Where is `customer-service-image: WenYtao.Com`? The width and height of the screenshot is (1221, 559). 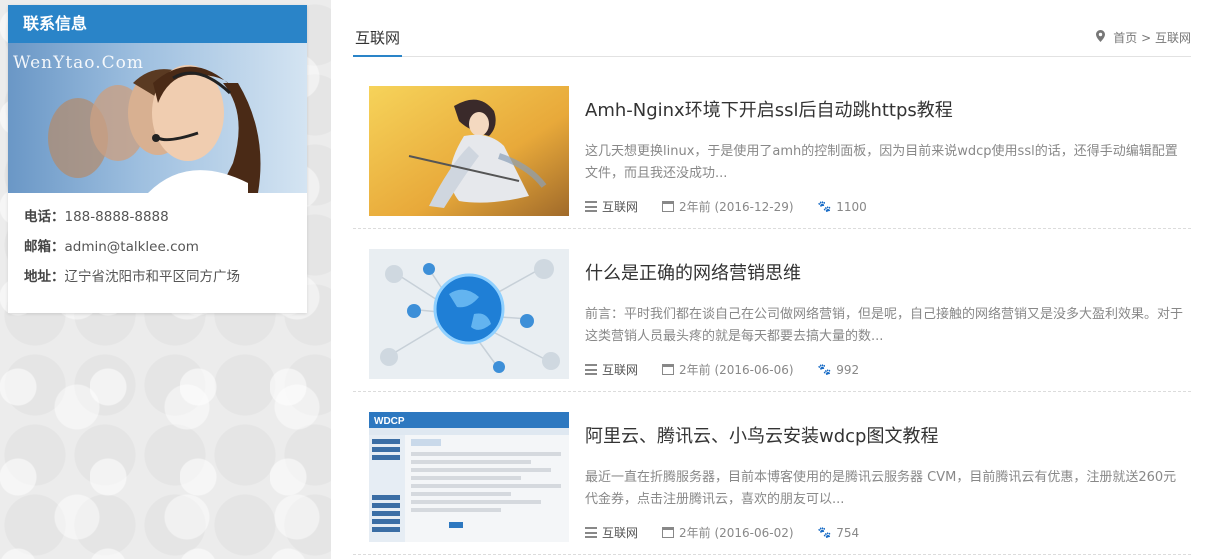 customer-service-image: WenYtao.Com is located at coordinates (157, 118).